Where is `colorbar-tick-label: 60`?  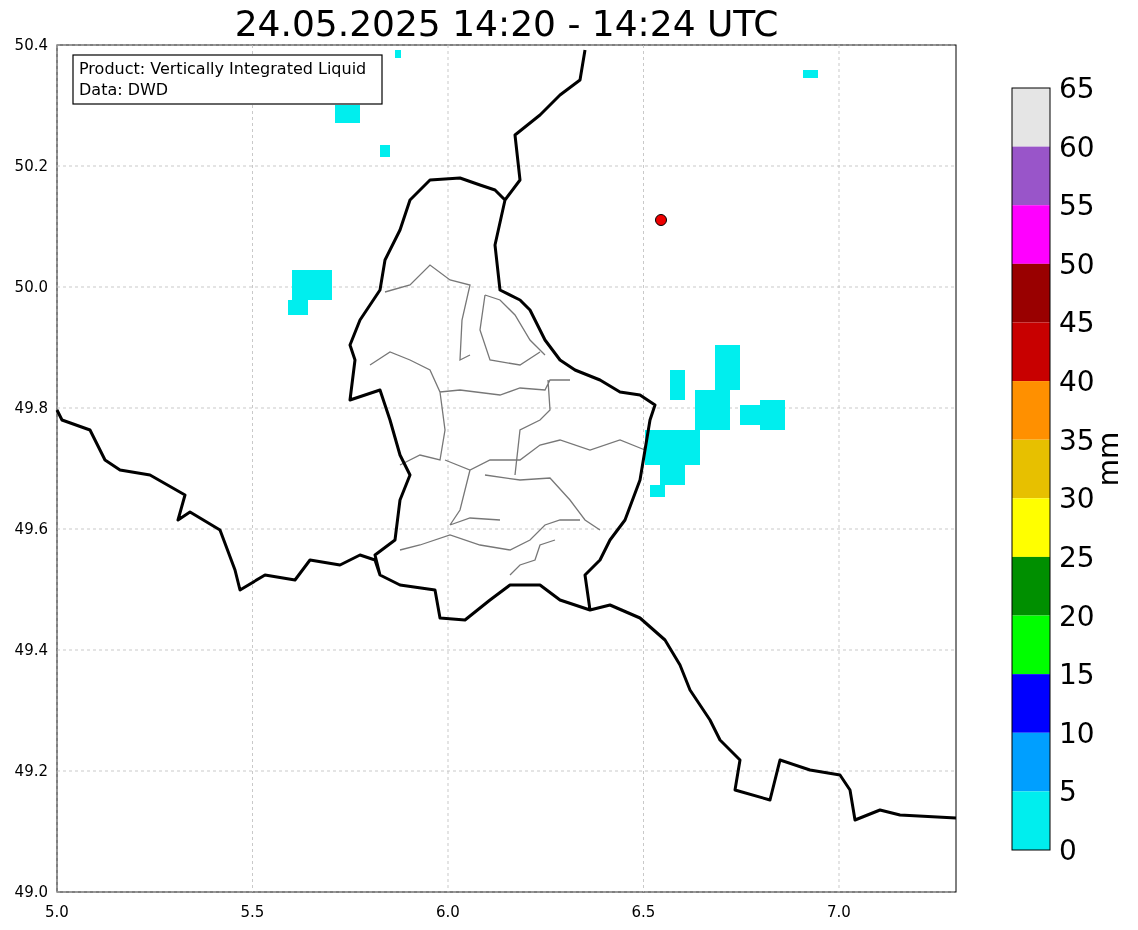
colorbar-tick-label: 60 is located at coordinates (1077, 147).